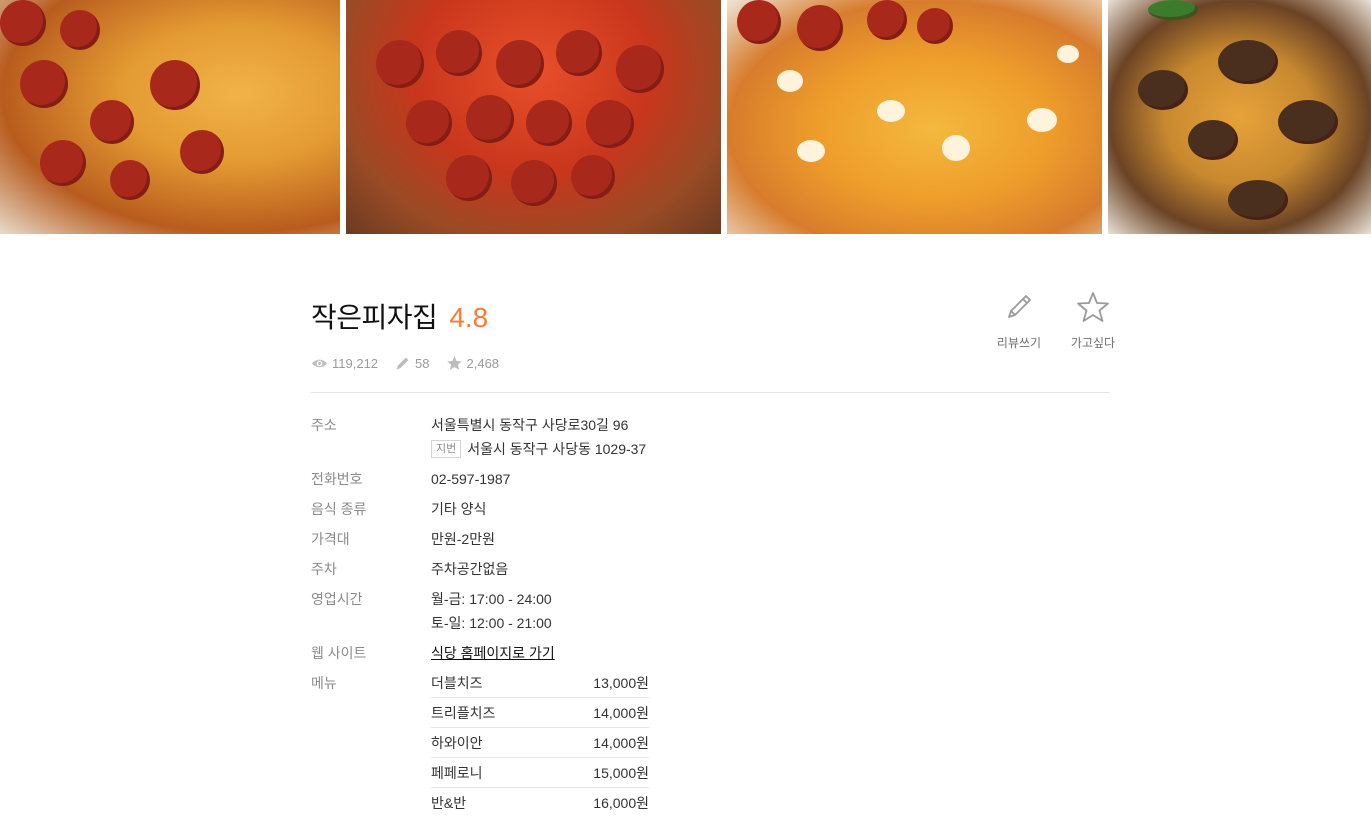 This screenshot has height=838, width=1371. Describe the element at coordinates (710, 569) in the screenshot. I see `parking-row: 주차 주차공간없음` at that location.